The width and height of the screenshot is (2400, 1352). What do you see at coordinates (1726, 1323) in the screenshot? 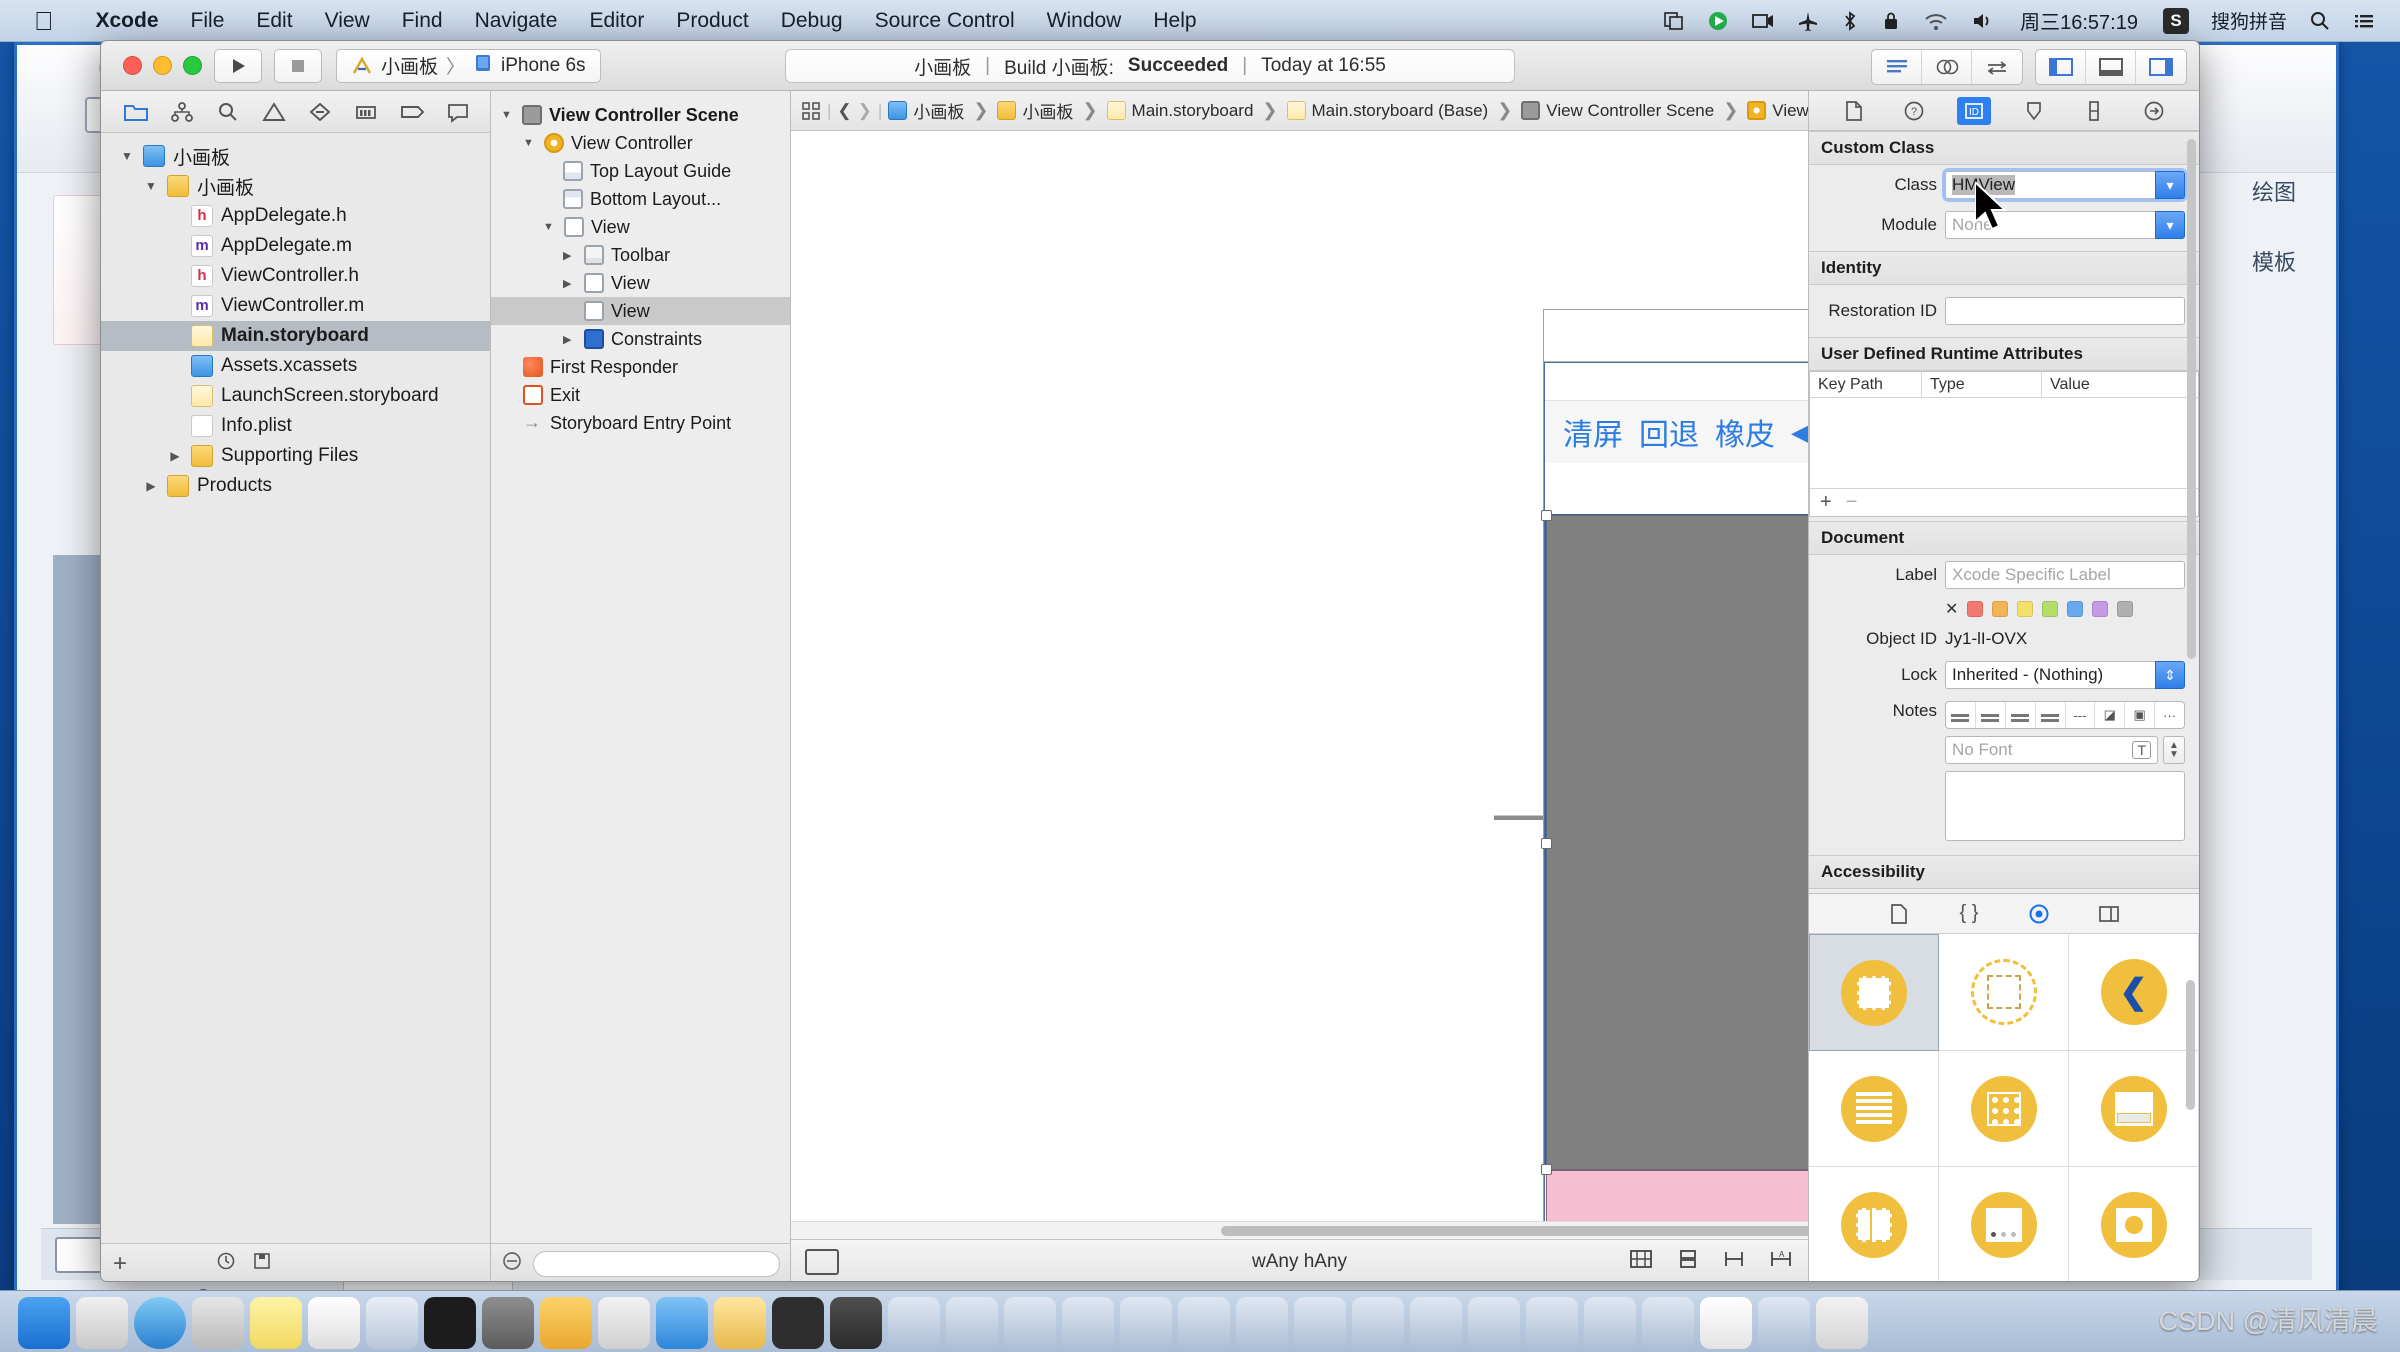
I see `dock-book-icon` at bounding box center [1726, 1323].